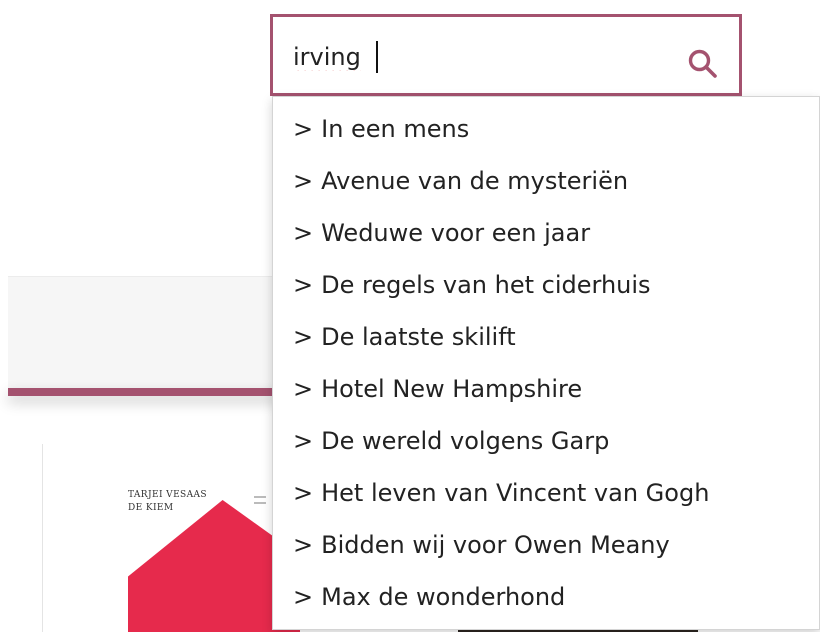  Describe the element at coordinates (703, 64) in the screenshot. I see `search-icon` at that location.